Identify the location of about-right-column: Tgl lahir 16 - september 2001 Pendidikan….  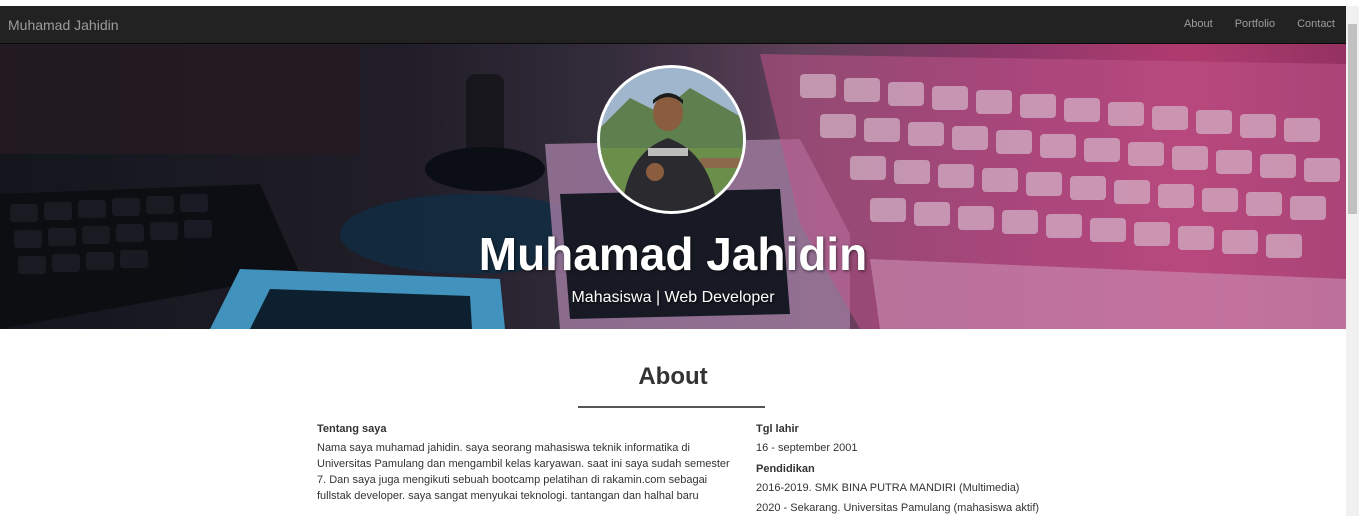
(966, 468).